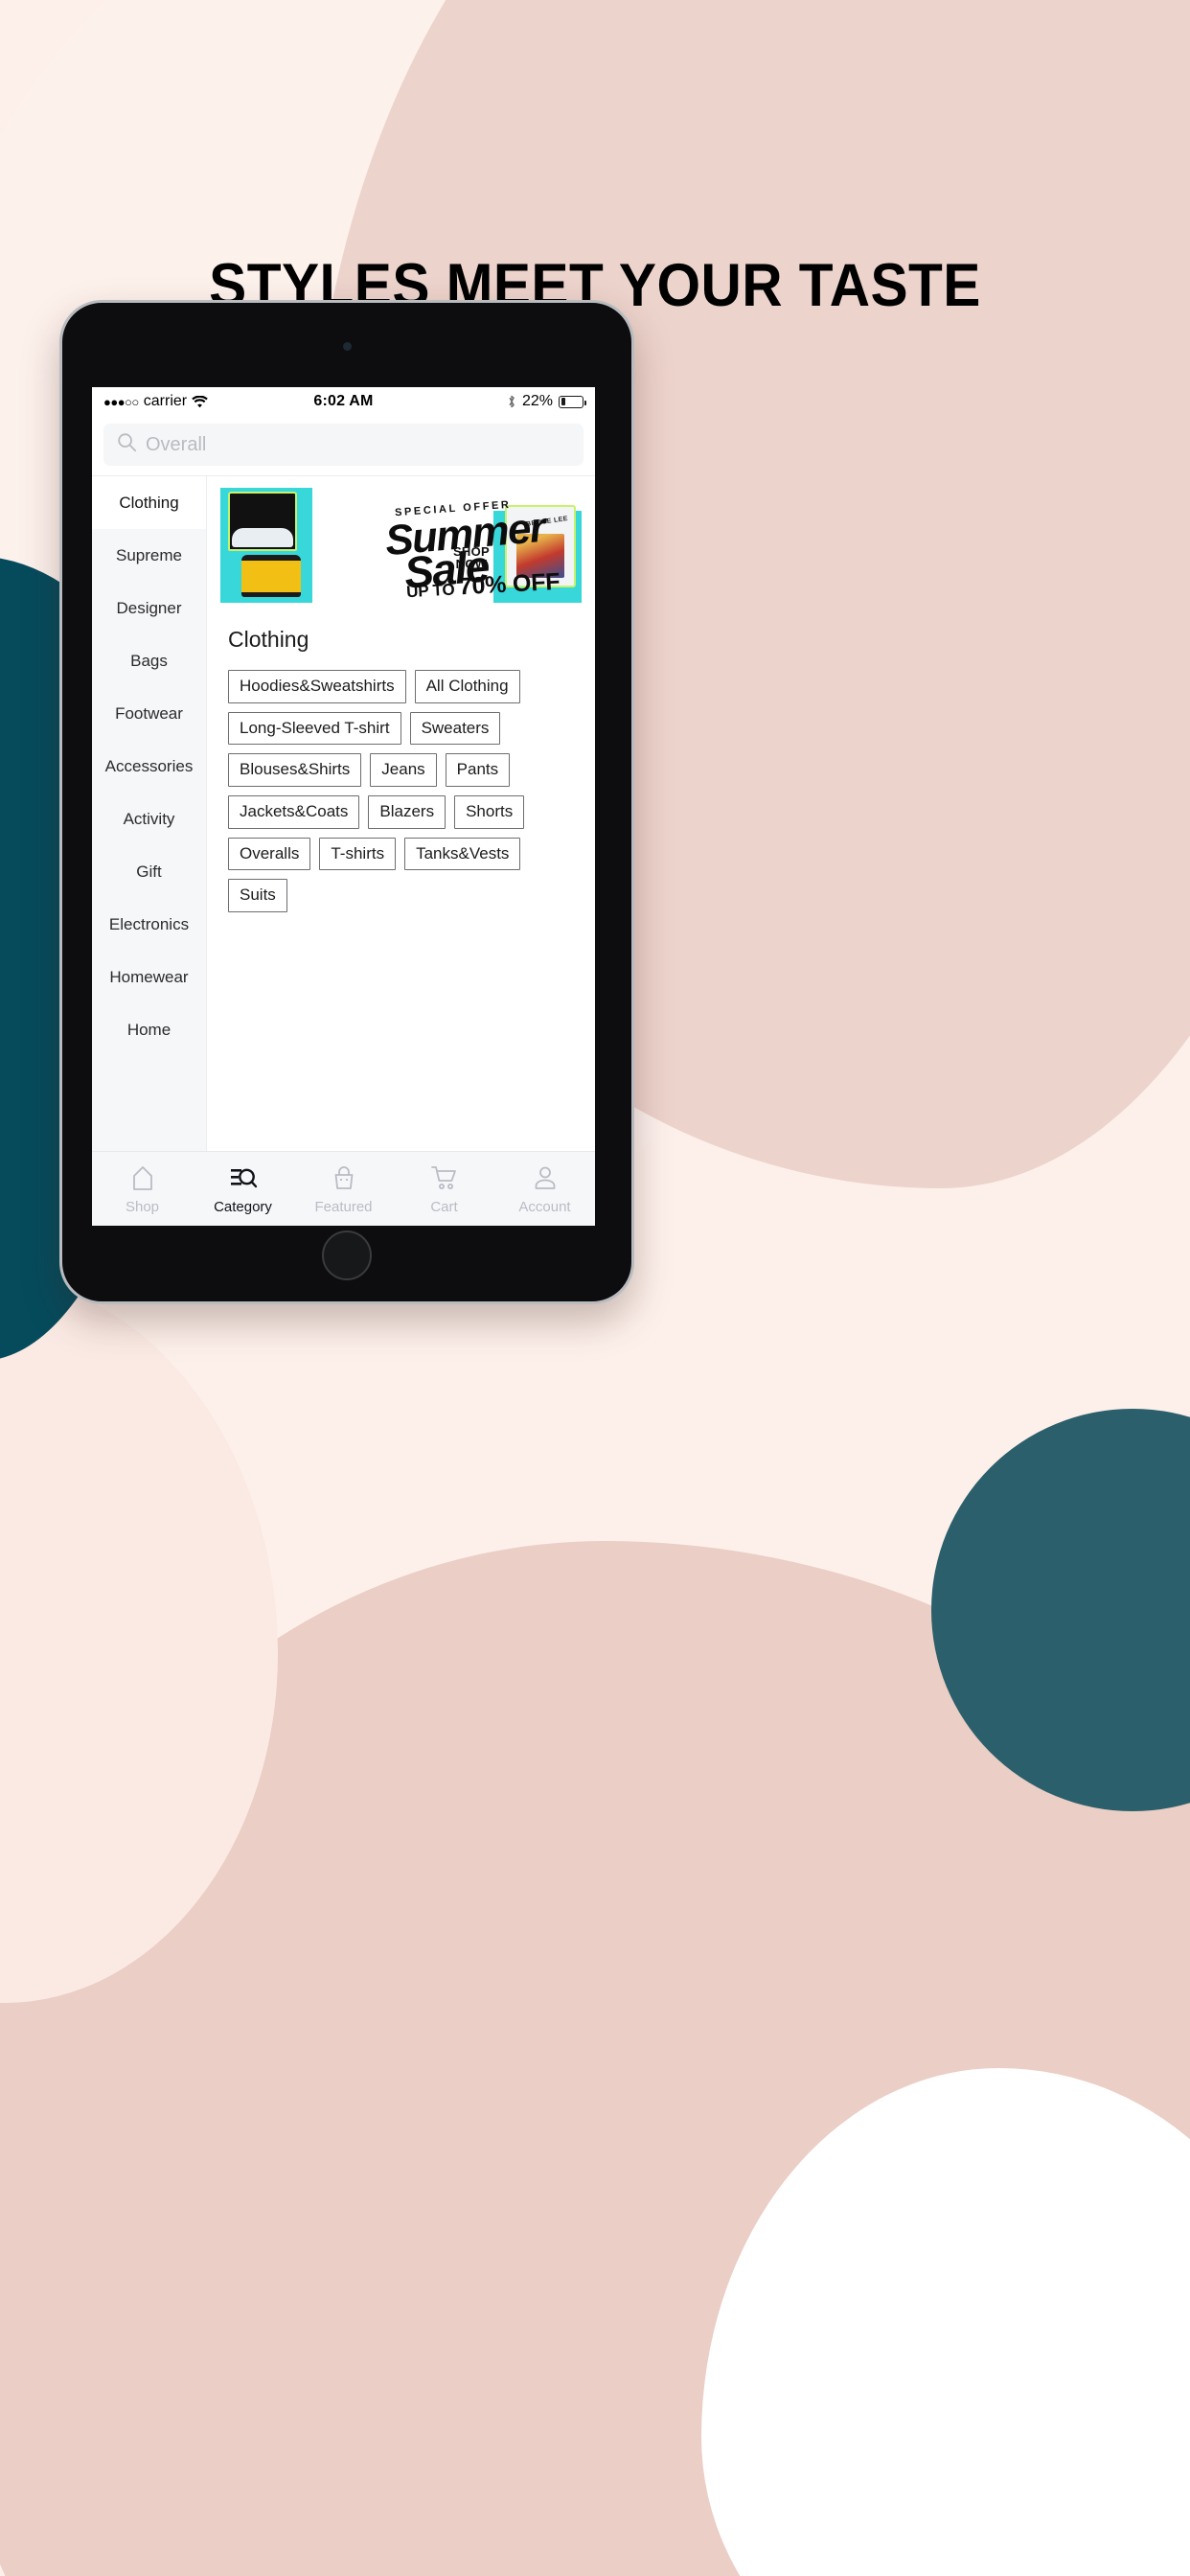 This screenshot has height=2576, width=1190. I want to click on sidebar-item-label: Activity, so click(149, 818).